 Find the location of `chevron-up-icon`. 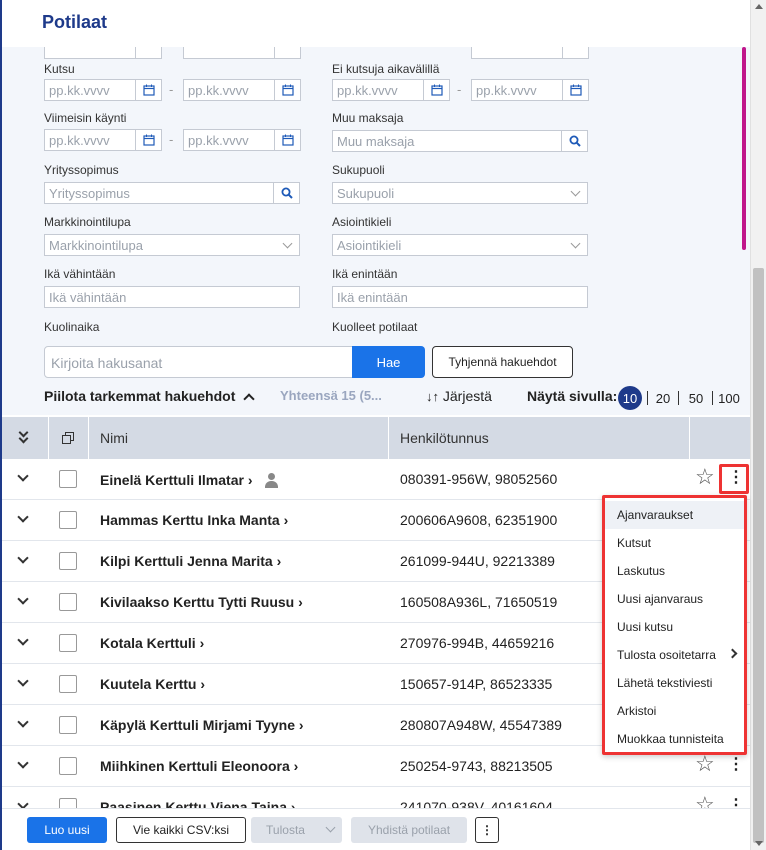

chevron-up-icon is located at coordinates (249, 399).